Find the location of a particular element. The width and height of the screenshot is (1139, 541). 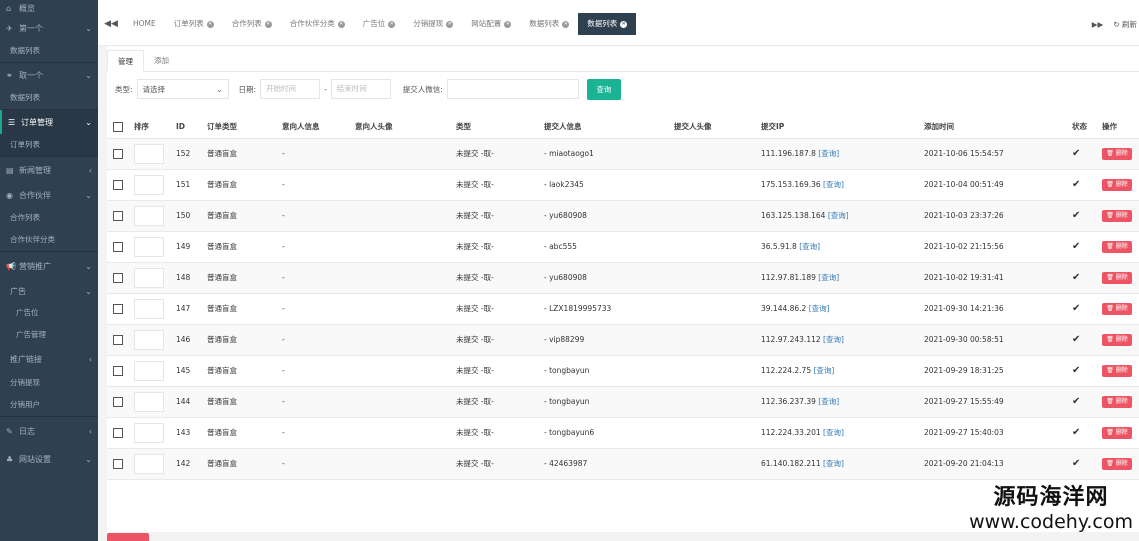

tab-withdraw: 分销提现 ✕ is located at coordinates (433, 24).